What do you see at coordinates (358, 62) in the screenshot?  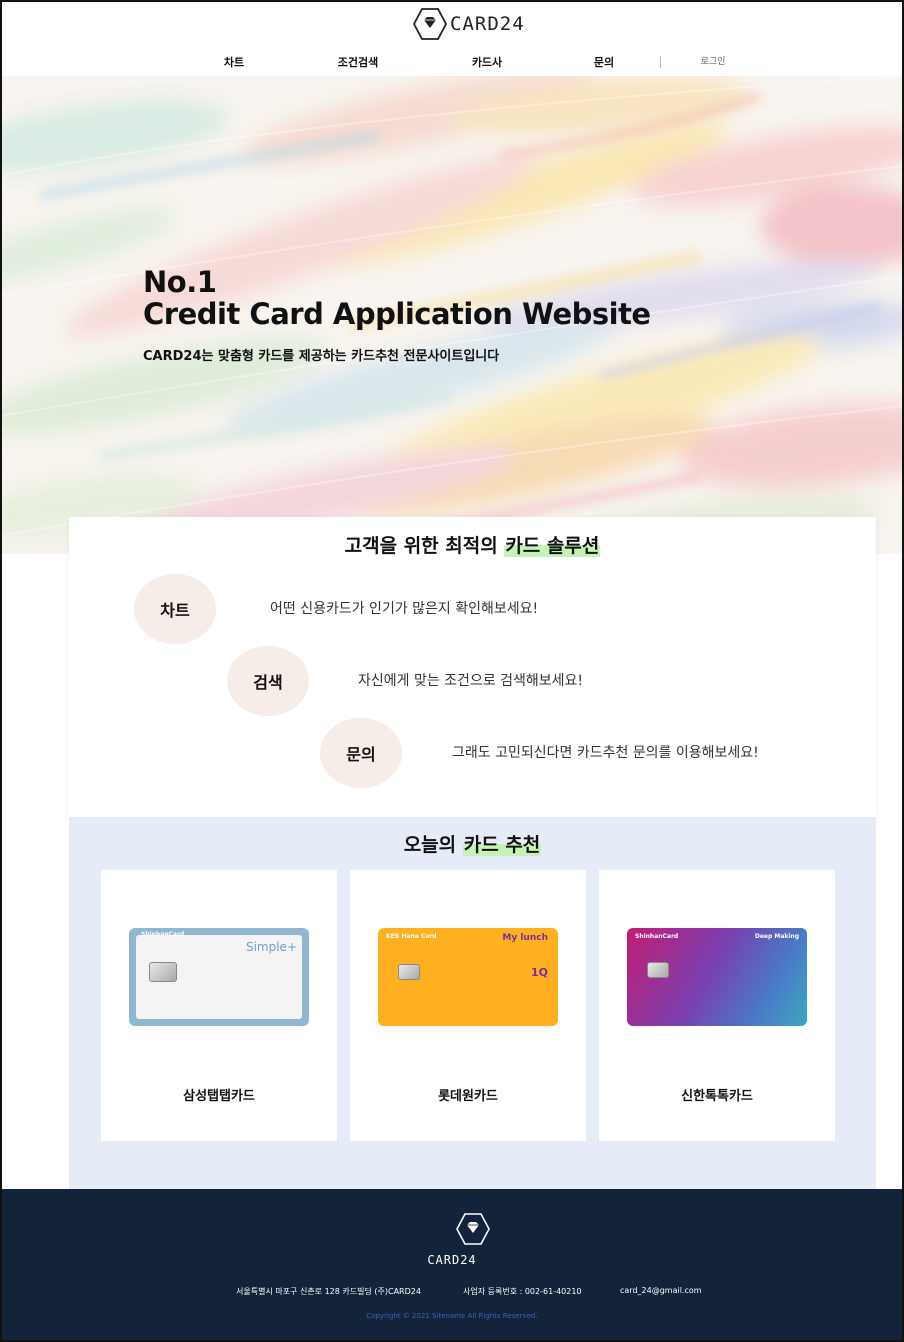 I see `nav-item-search: 조건검색` at bounding box center [358, 62].